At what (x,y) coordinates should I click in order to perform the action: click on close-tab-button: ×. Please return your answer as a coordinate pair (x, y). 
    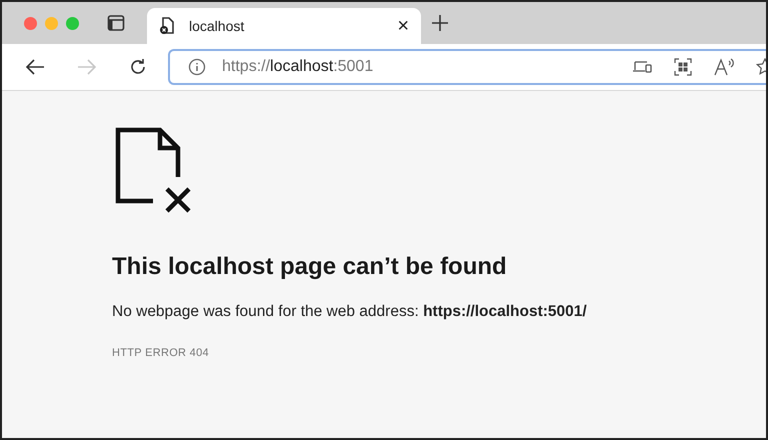
    Looking at the image, I should click on (403, 26).